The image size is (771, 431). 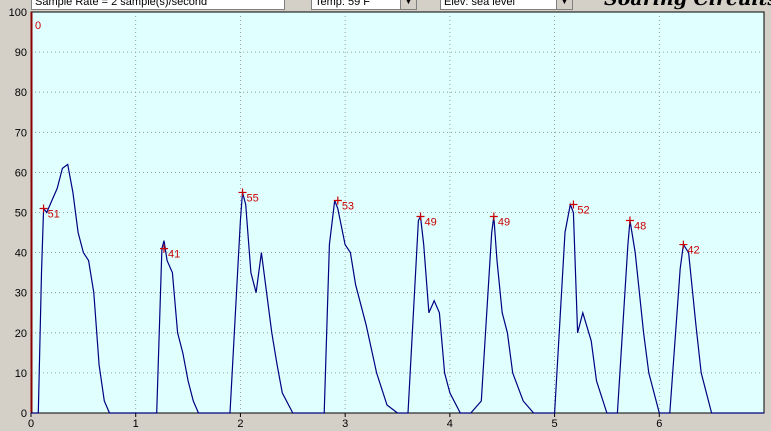 What do you see at coordinates (21, 374) in the screenshot?
I see `y-tick-label: 10` at bounding box center [21, 374].